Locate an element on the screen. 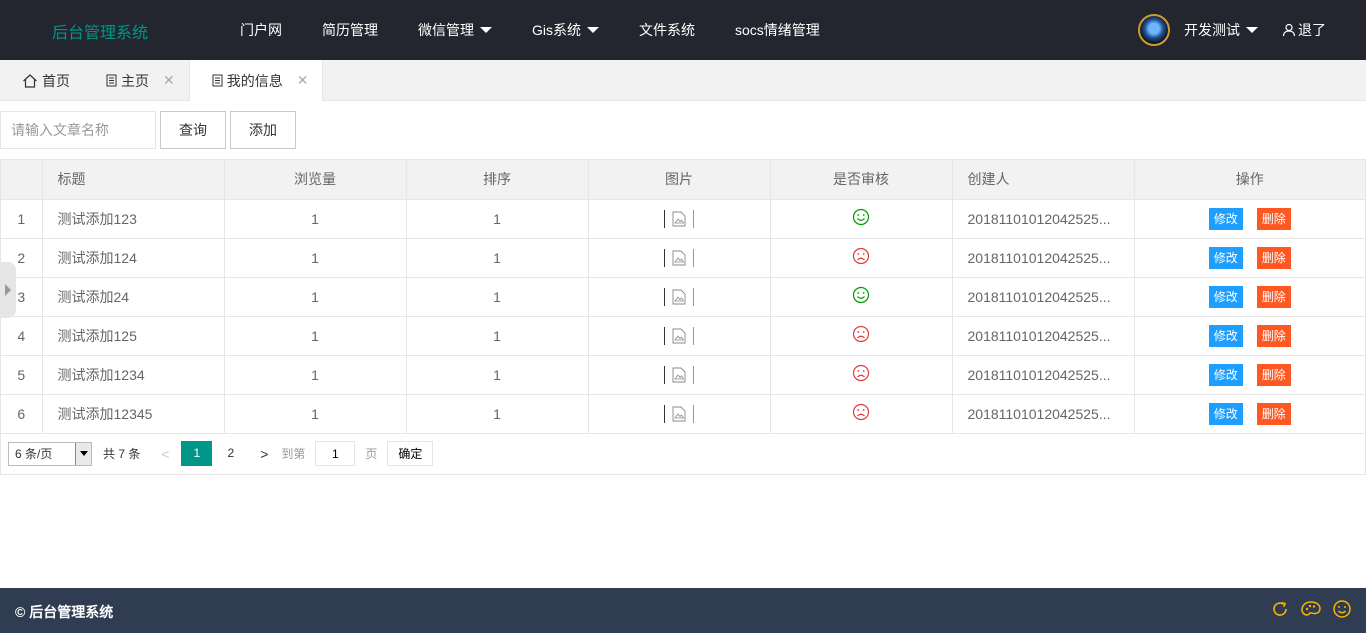 The width and height of the screenshot is (1366, 633). table-row: 3 测试添加24 1 1 20181101012042525... 修改 删除 is located at coordinates (683, 297).